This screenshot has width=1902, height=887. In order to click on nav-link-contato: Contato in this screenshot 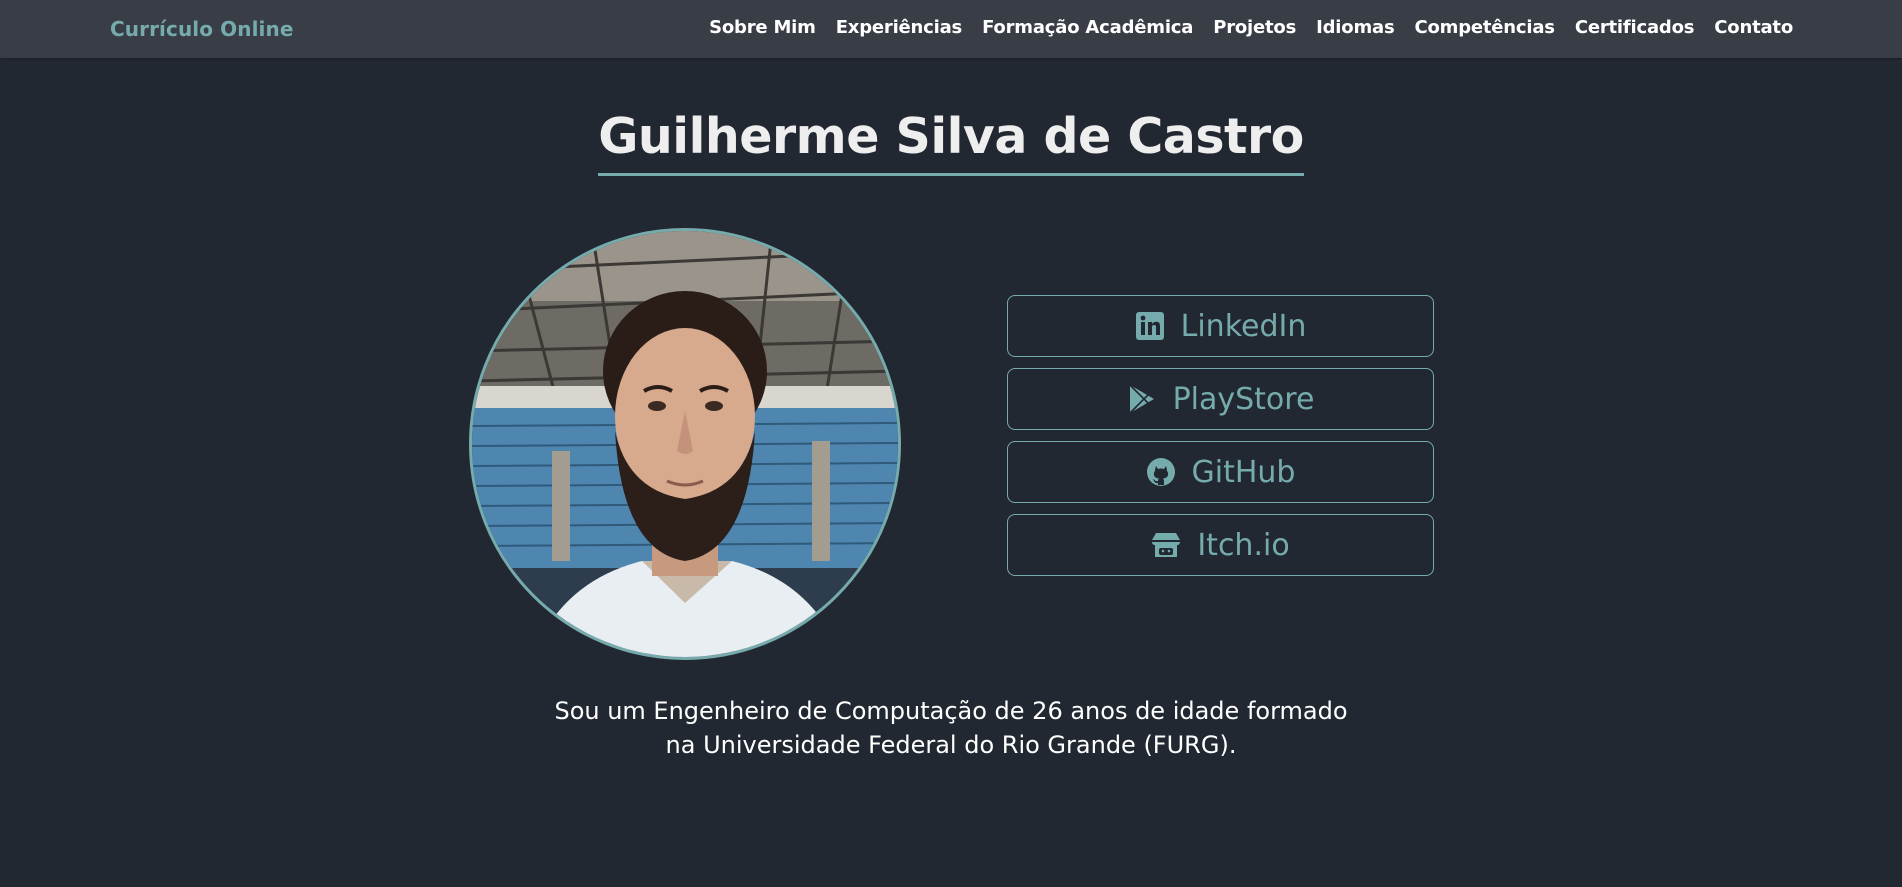, I will do `click(1753, 27)`.